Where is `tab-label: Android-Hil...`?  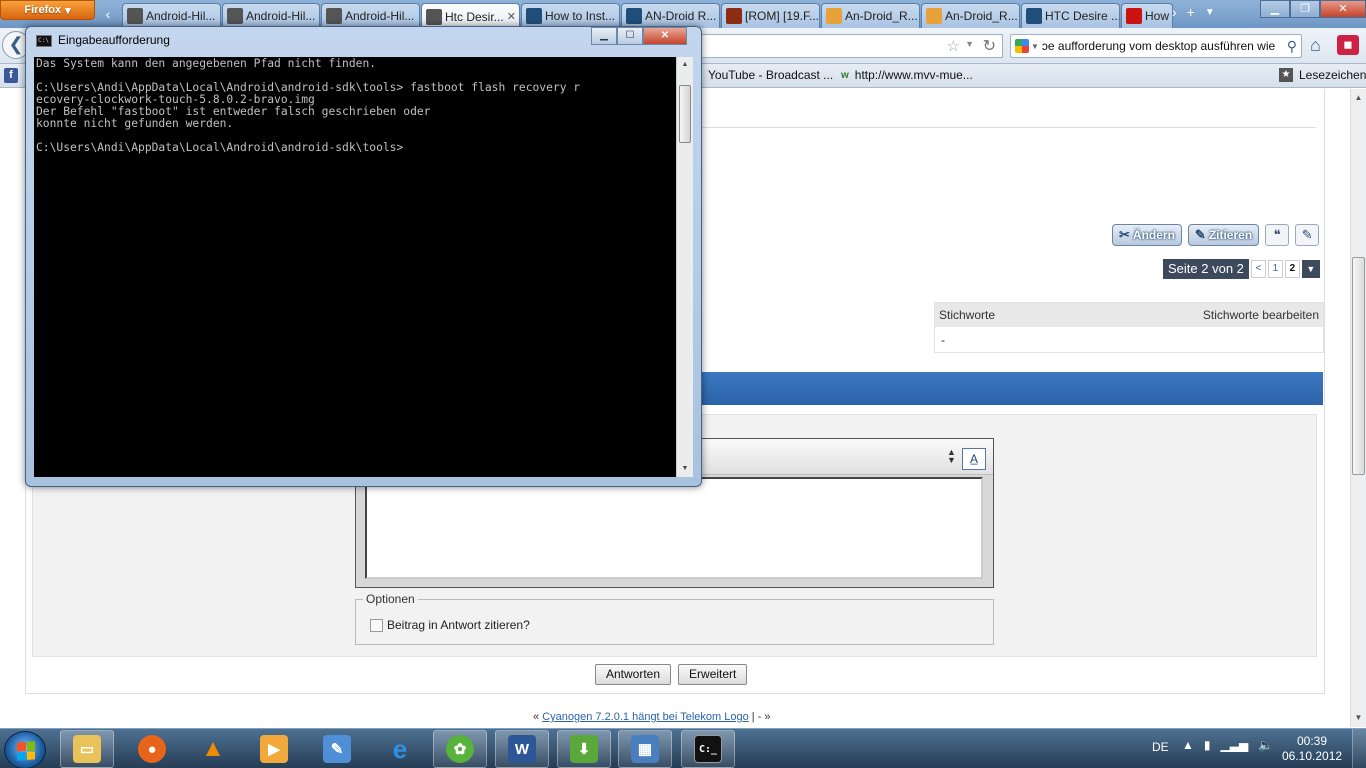 tab-label: Android-Hil... is located at coordinates (380, 16).